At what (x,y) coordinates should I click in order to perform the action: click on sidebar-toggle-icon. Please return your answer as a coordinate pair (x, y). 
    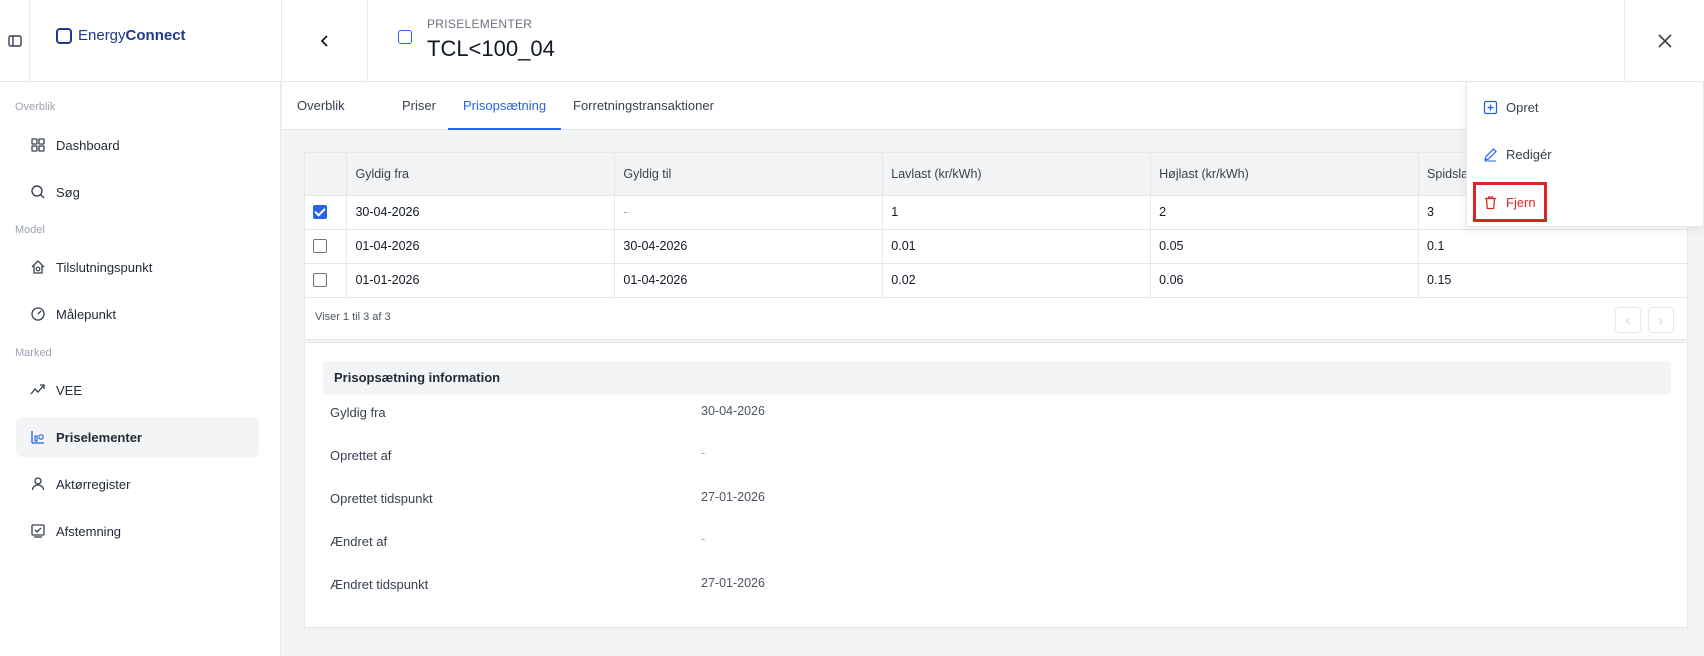
    Looking at the image, I should click on (14, 41).